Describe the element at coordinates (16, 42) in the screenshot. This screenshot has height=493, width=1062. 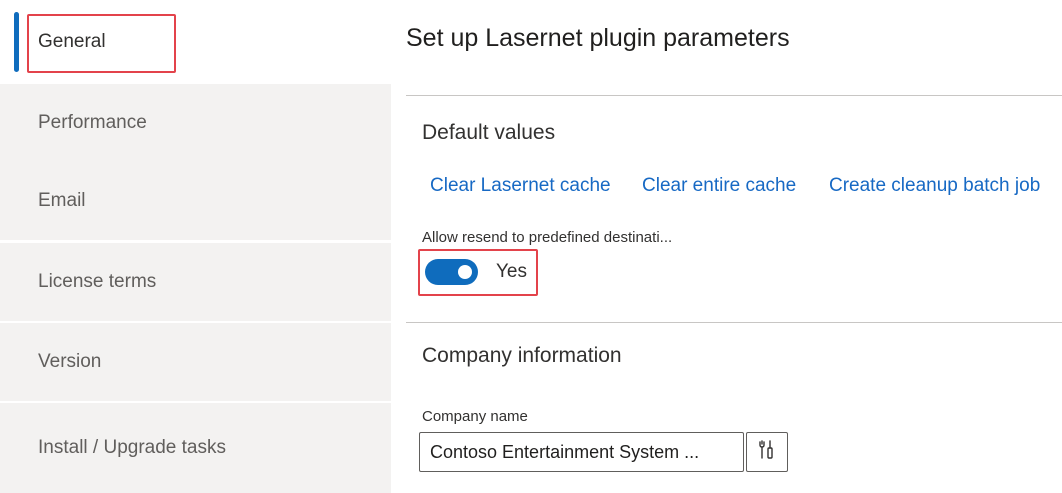
I see `active-indicator` at that location.